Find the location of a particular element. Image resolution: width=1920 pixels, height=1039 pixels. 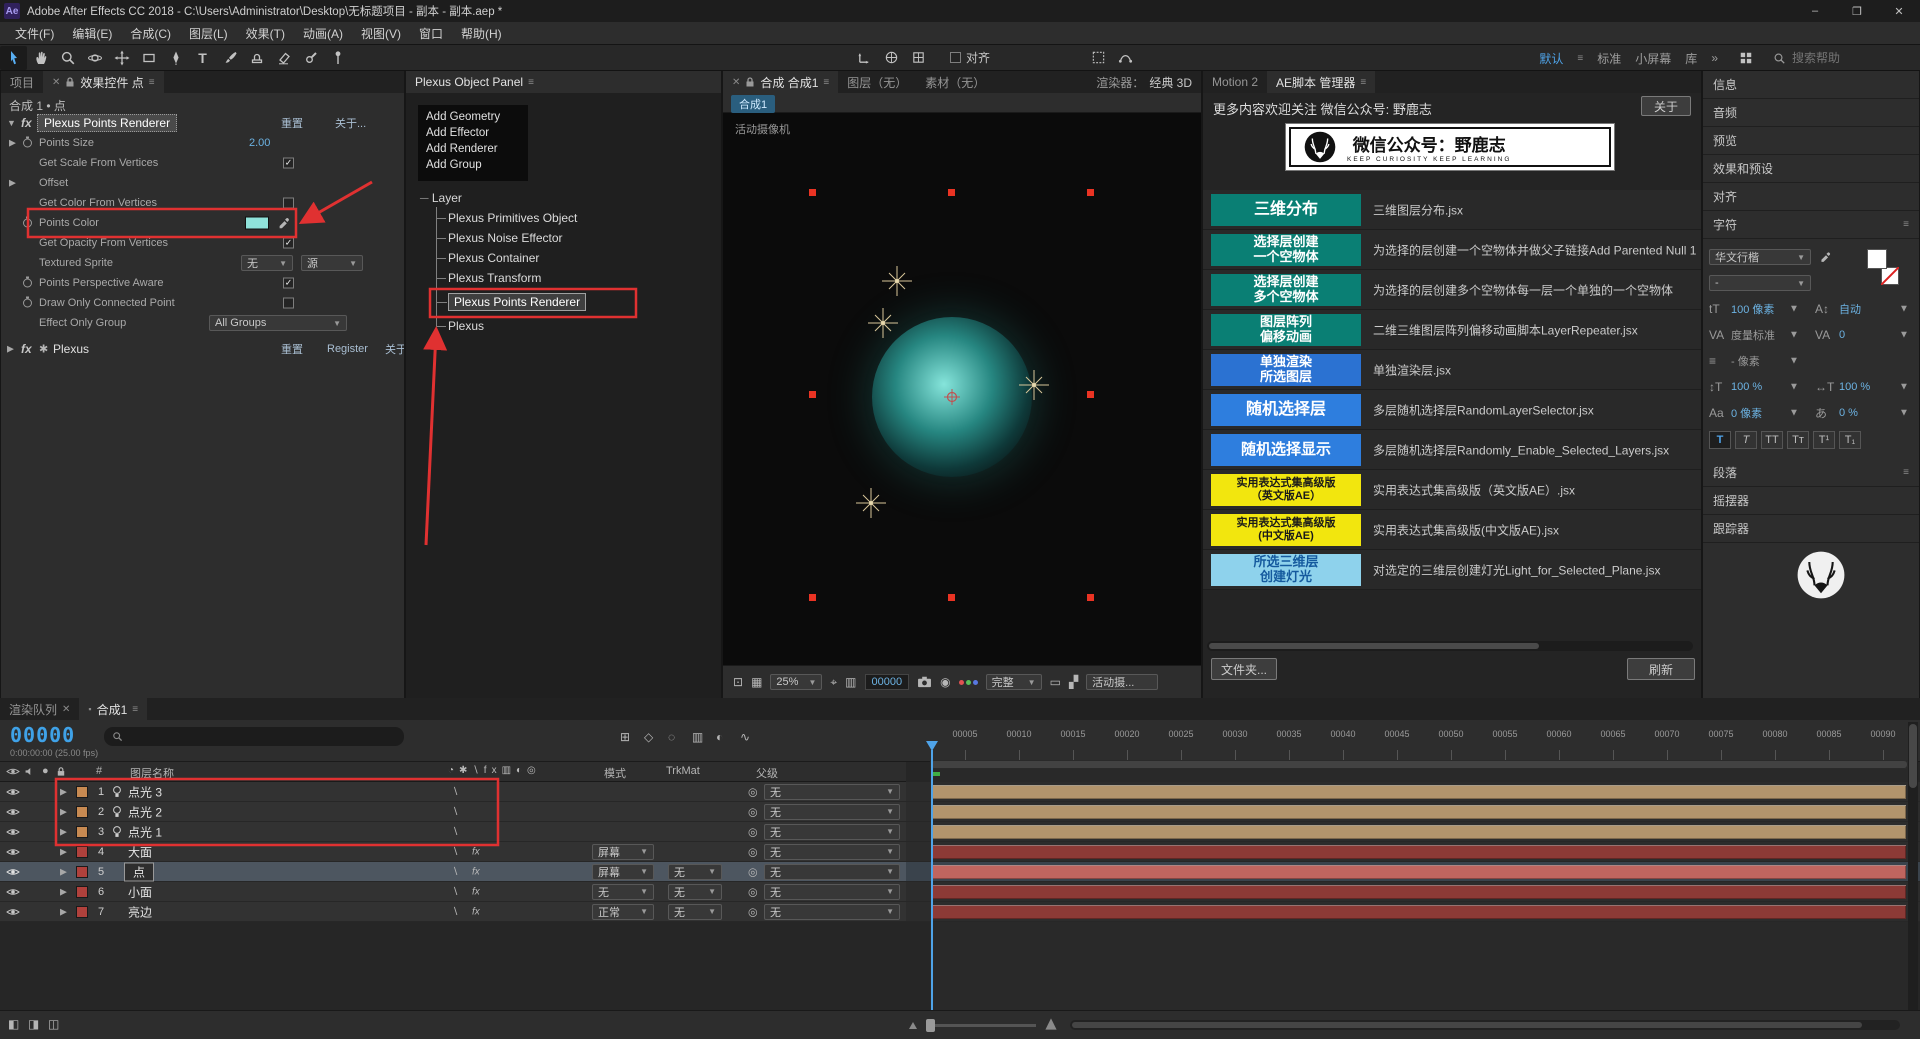

small-caps-toggle: Tт is located at coordinates (1798, 440).